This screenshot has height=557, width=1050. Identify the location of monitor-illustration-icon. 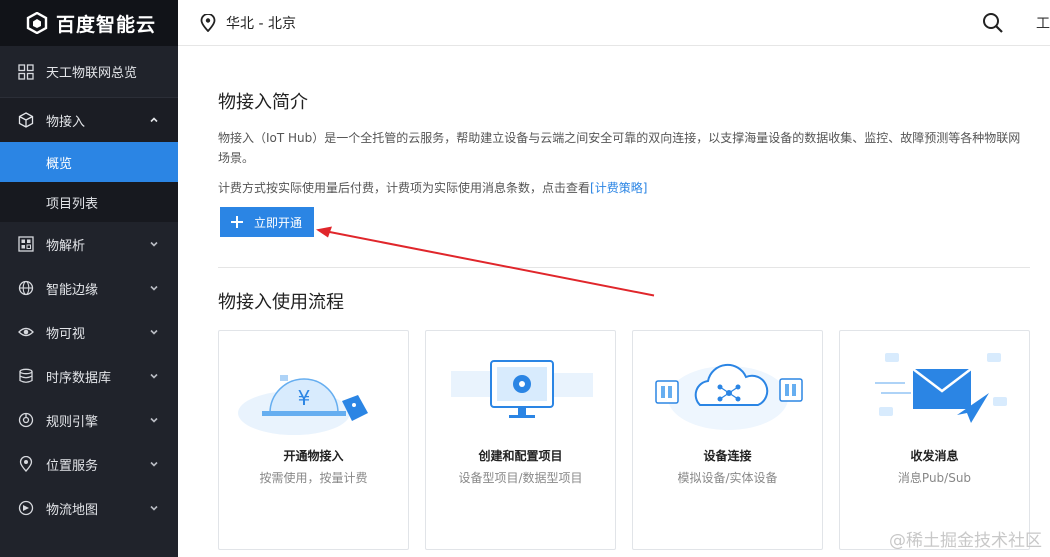
(522, 389).